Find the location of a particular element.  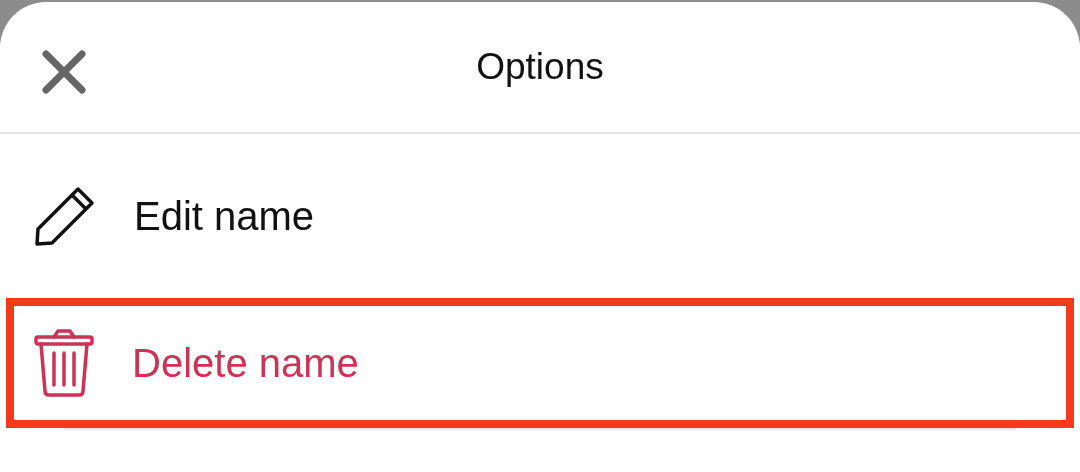

item-label: Delete name is located at coordinates (245, 363).